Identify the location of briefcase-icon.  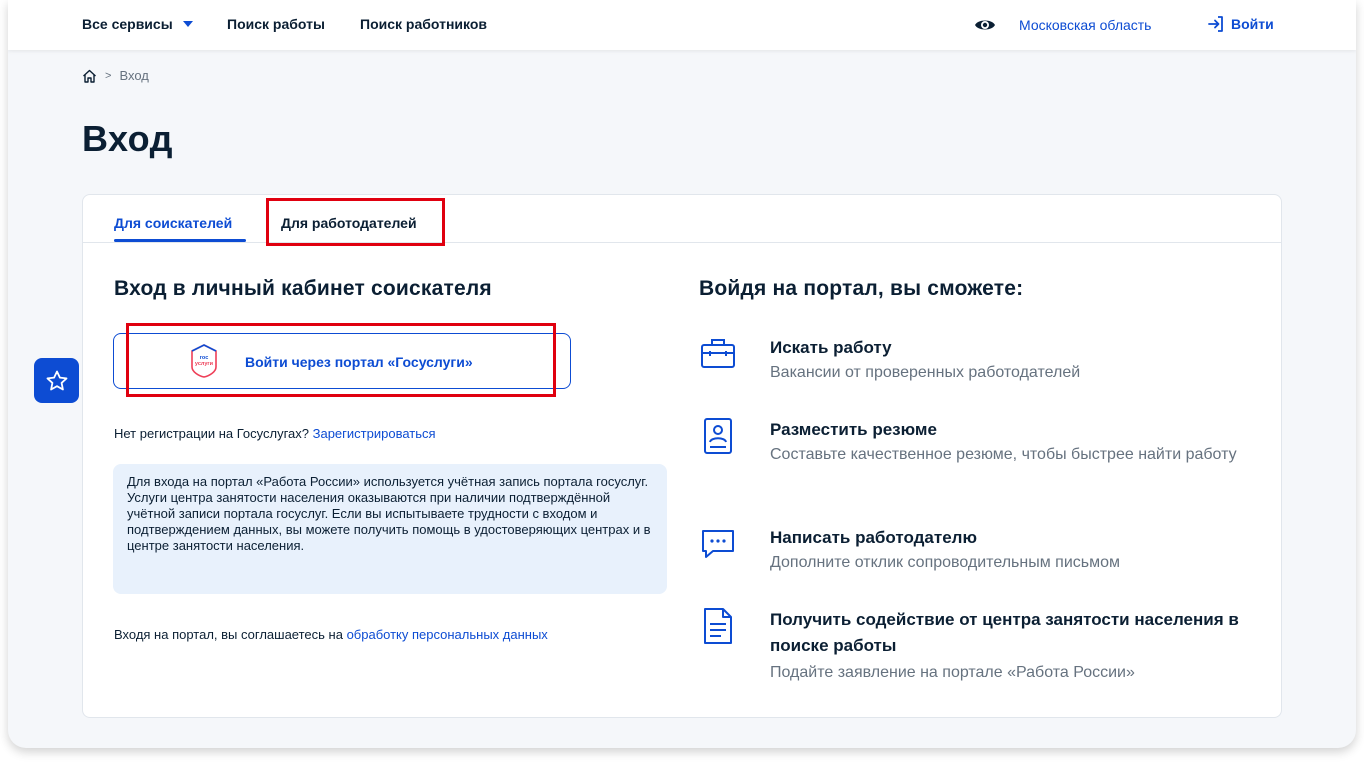
(718, 353).